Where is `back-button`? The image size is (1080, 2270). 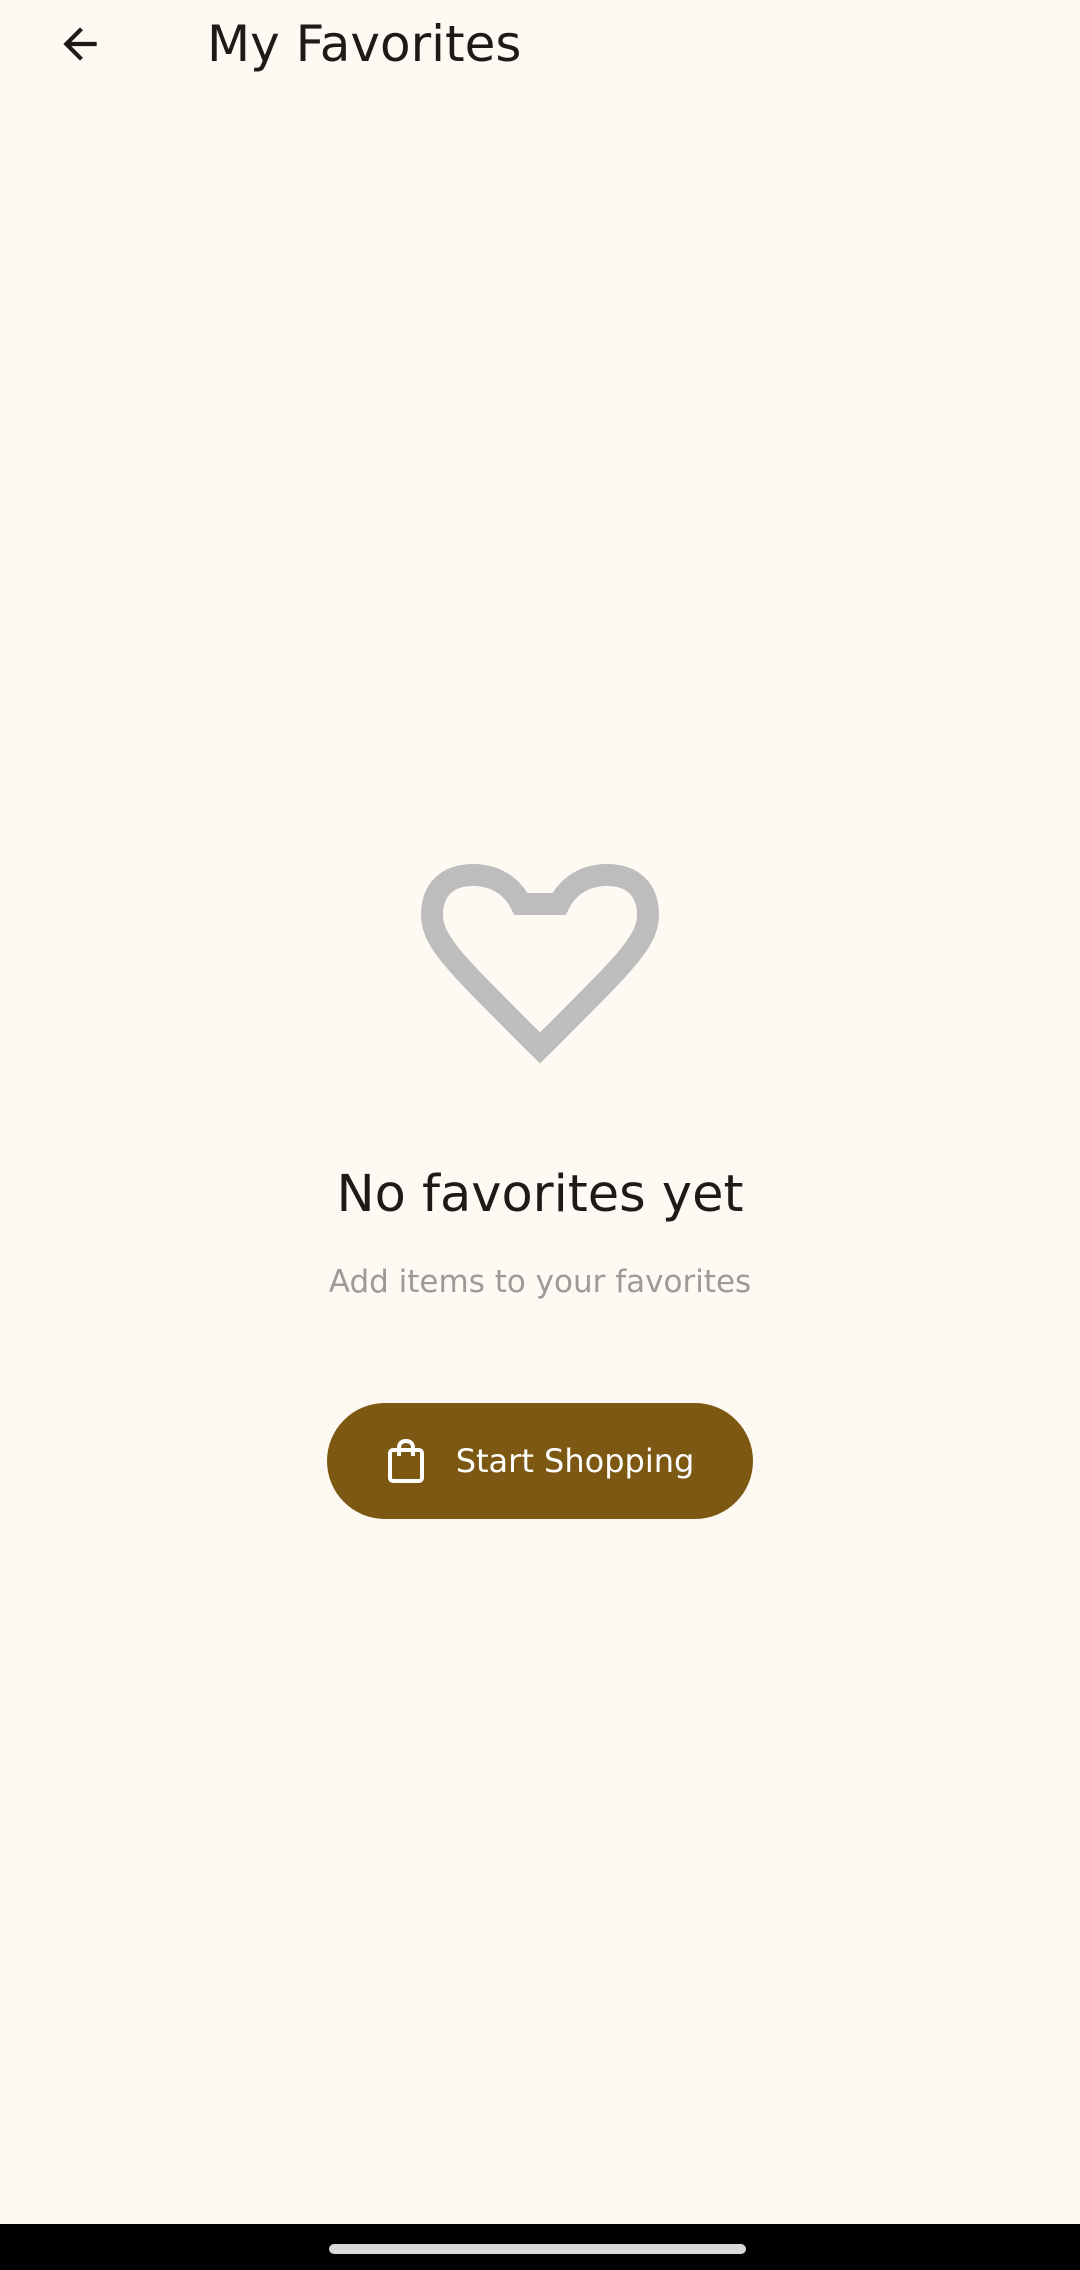 back-button is located at coordinates (80, 44).